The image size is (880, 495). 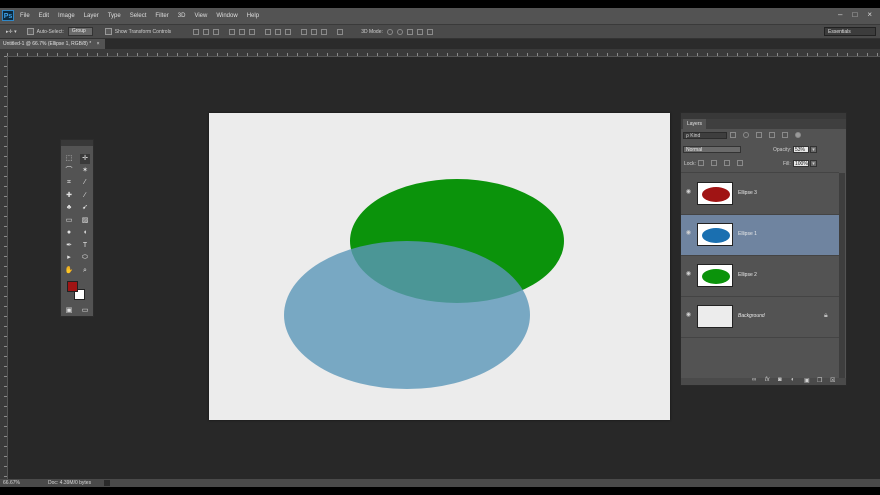 I want to click on 3d-rotate-icon, so click(x=389, y=31).